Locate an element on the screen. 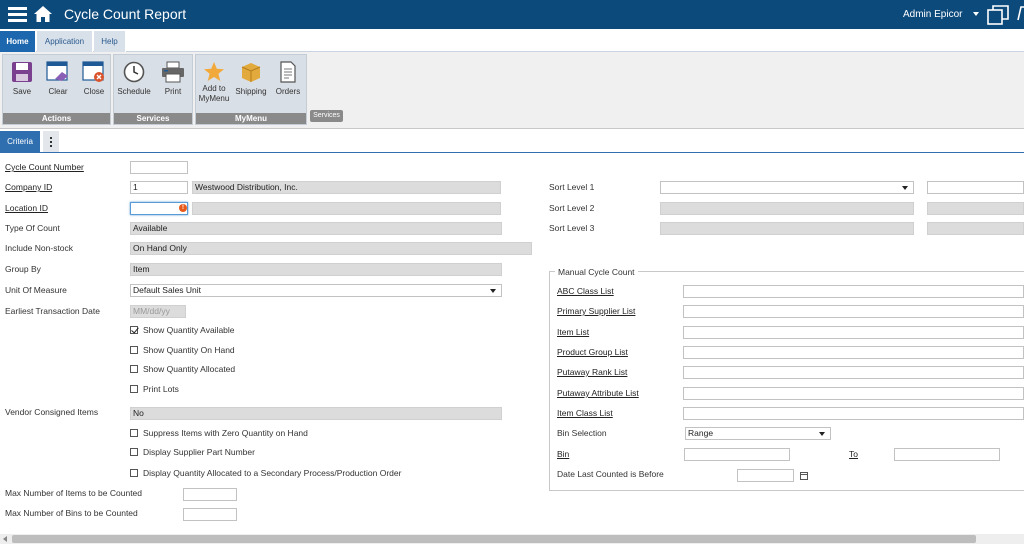 Image resolution: width=1024 pixels, height=544 pixels. max-items-input is located at coordinates (210, 494).